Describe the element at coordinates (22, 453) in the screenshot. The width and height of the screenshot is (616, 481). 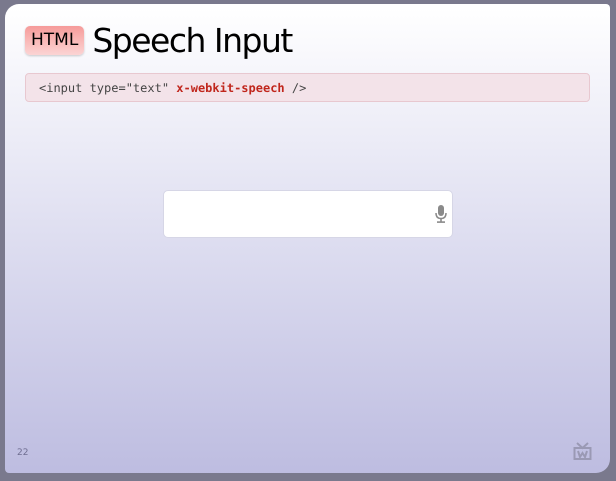
I see `page-number: 22` at that location.